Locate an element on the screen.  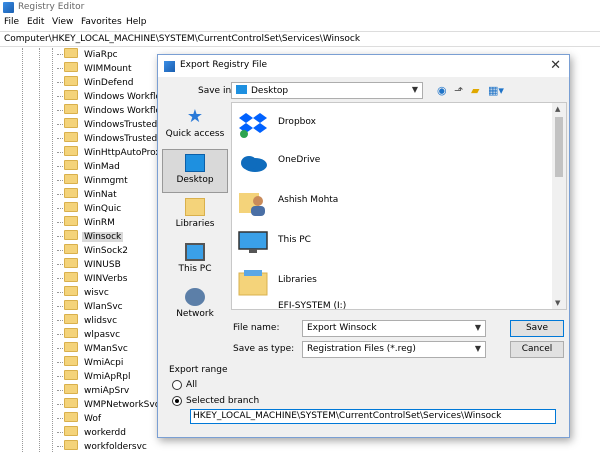
scroll-up-icon: ▲ is located at coordinates (557, 109).